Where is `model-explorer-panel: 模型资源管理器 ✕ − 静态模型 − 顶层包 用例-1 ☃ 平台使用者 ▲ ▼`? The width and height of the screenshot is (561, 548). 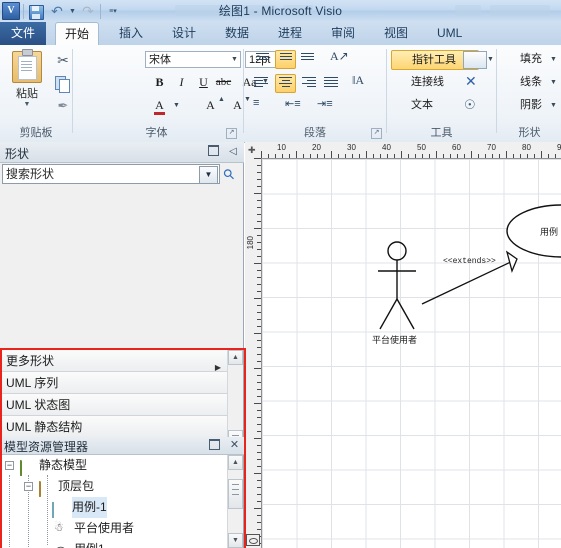 model-explorer-panel: 模型资源管理器 ✕ − 静态模型 − 顶层包 用例-1 ☃ 平台使用者 ▲ ▼ is located at coordinates (122, 492).